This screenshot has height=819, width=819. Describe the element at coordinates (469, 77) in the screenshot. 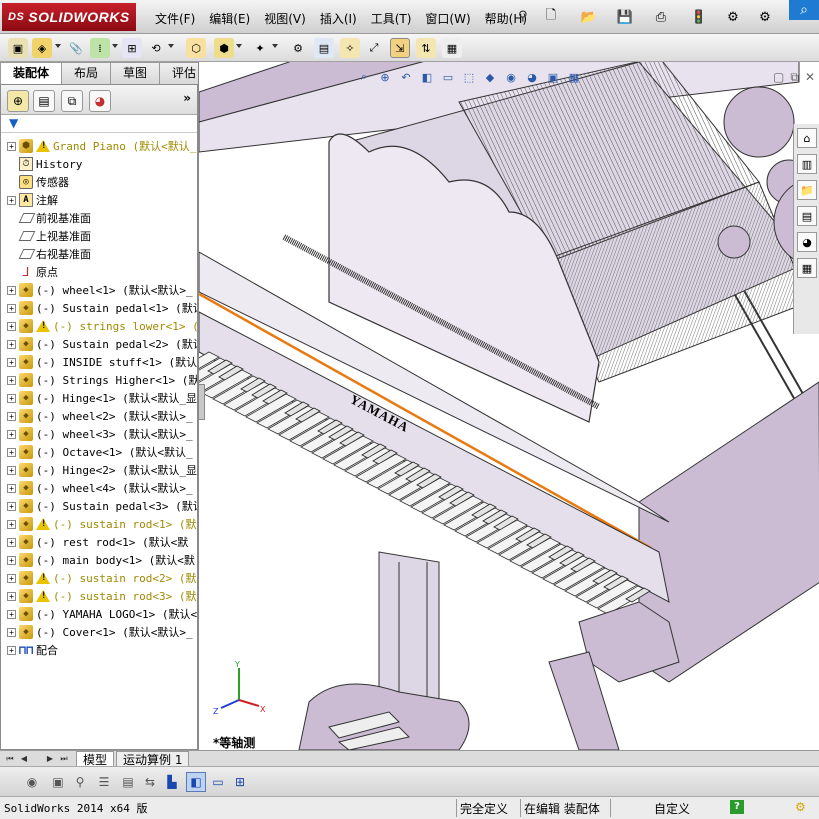

I see `view-orientation-icon: ⬚` at that location.